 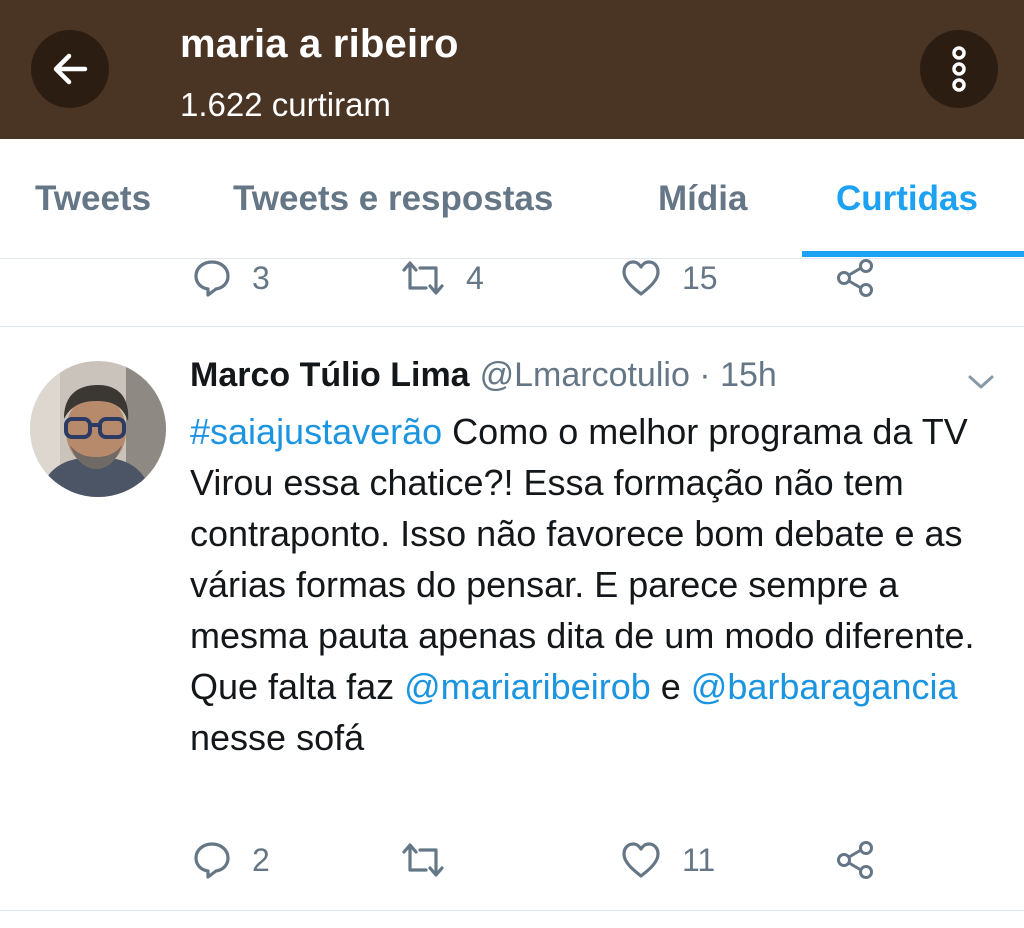 What do you see at coordinates (285, 104) in the screenshot?
I see `likes-count: 1.622 curtiram` at bounding box center [285, 104].